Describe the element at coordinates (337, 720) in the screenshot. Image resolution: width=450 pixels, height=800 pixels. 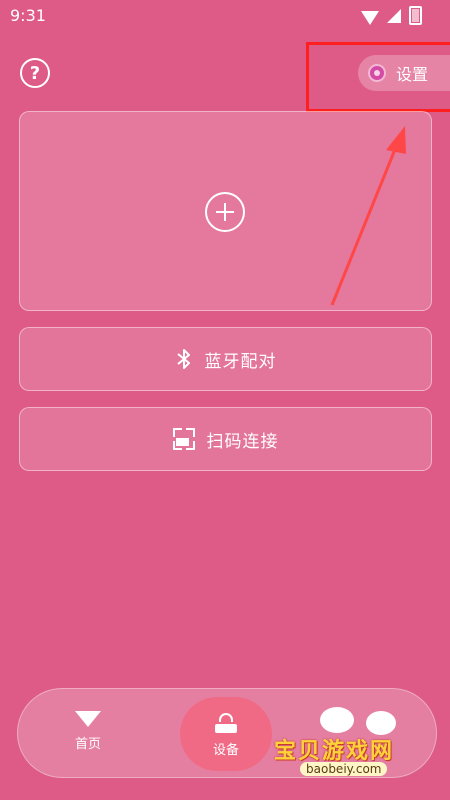
I see `gamepad-icon` at that location.